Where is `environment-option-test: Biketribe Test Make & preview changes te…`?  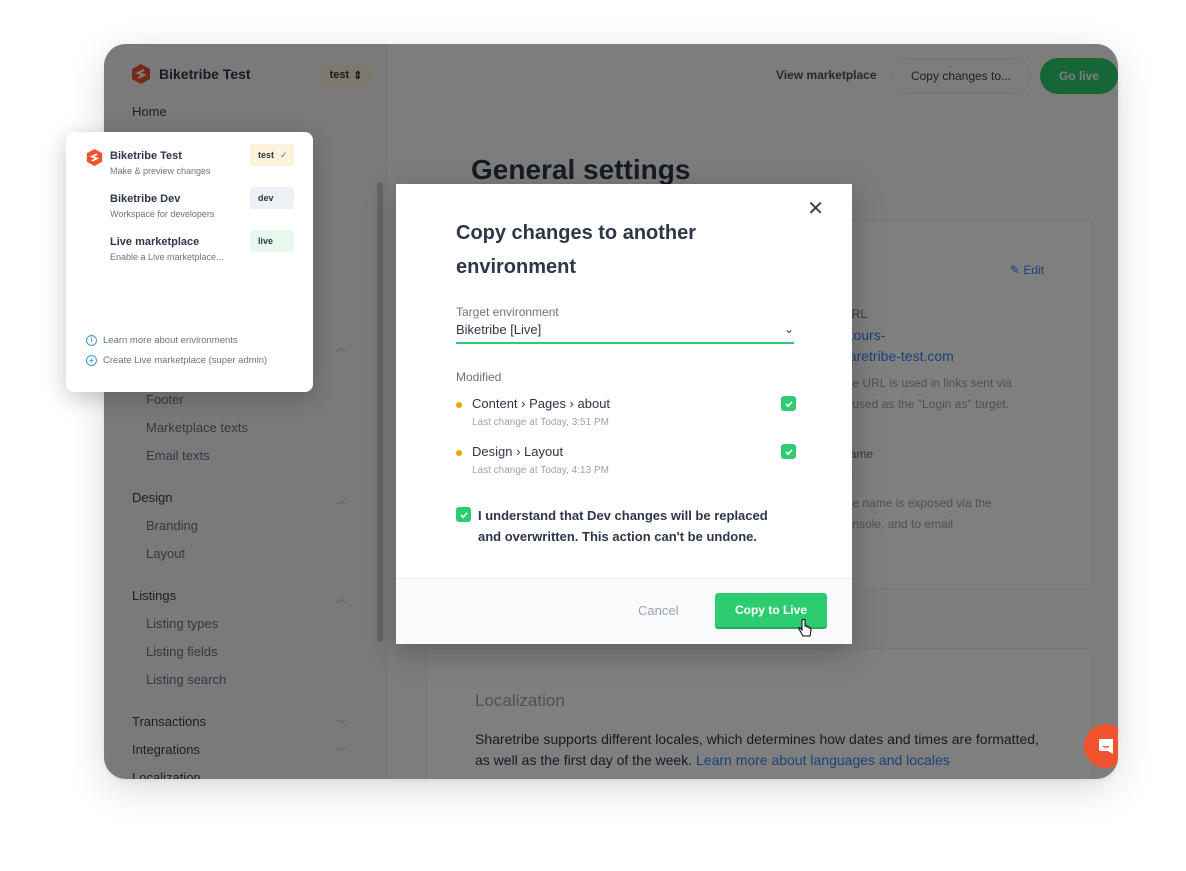
environment-option-test: Biketribe Test Make & preview changes te… is located at coordinates (189, 167).